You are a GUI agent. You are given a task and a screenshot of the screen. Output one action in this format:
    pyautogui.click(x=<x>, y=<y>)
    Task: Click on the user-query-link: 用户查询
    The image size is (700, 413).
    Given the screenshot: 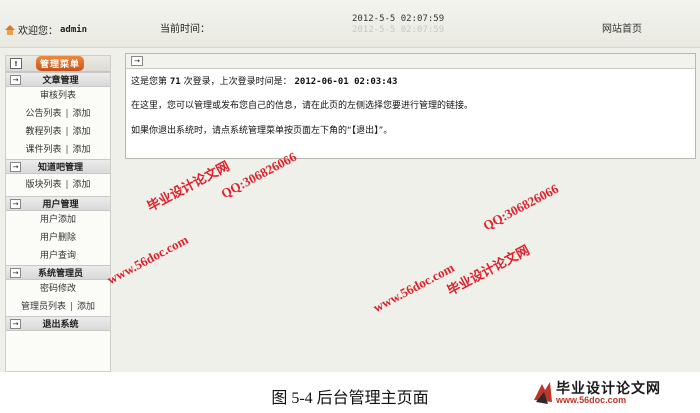 What is the action you would take?
    pyautogui.click(x=58, y=256)
    